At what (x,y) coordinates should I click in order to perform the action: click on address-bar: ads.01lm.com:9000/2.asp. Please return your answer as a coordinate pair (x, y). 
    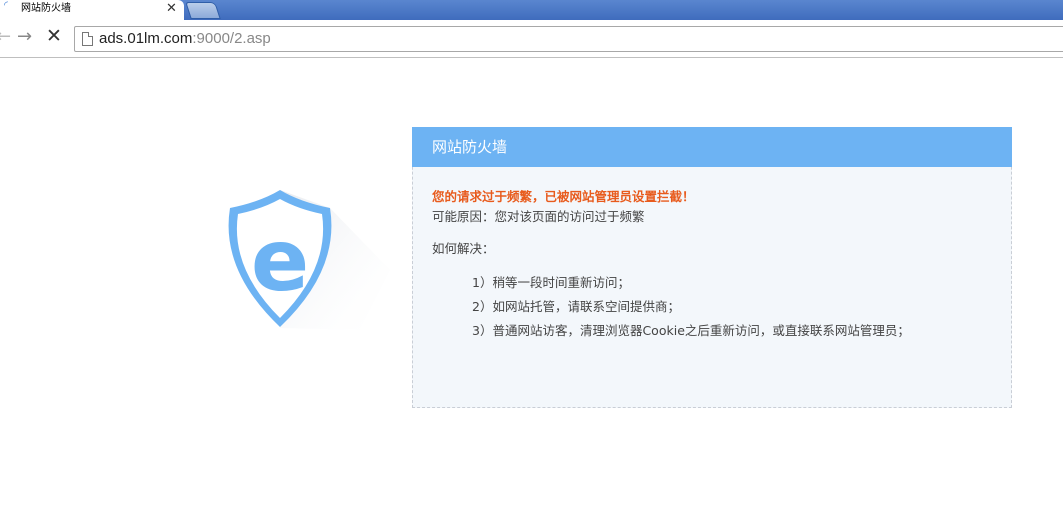
    Looking at the image, I should click on (568, 39).